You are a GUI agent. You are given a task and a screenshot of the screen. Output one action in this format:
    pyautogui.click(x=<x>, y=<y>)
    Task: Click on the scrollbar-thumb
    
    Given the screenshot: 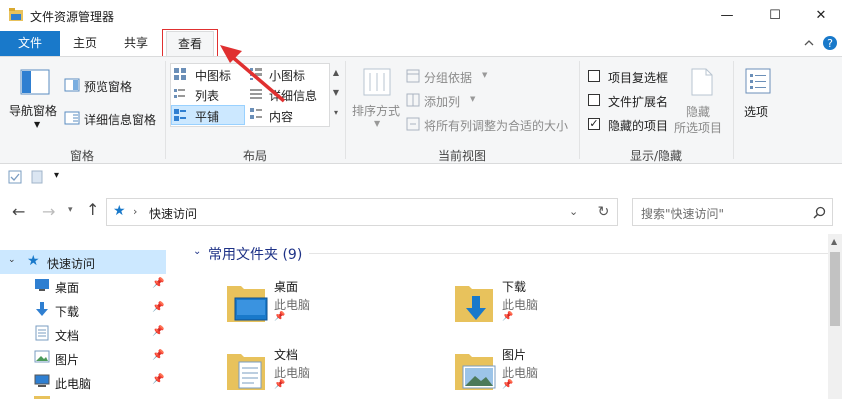 What is the action you would take?
    pyautogui.click(x=835, y=289)
    